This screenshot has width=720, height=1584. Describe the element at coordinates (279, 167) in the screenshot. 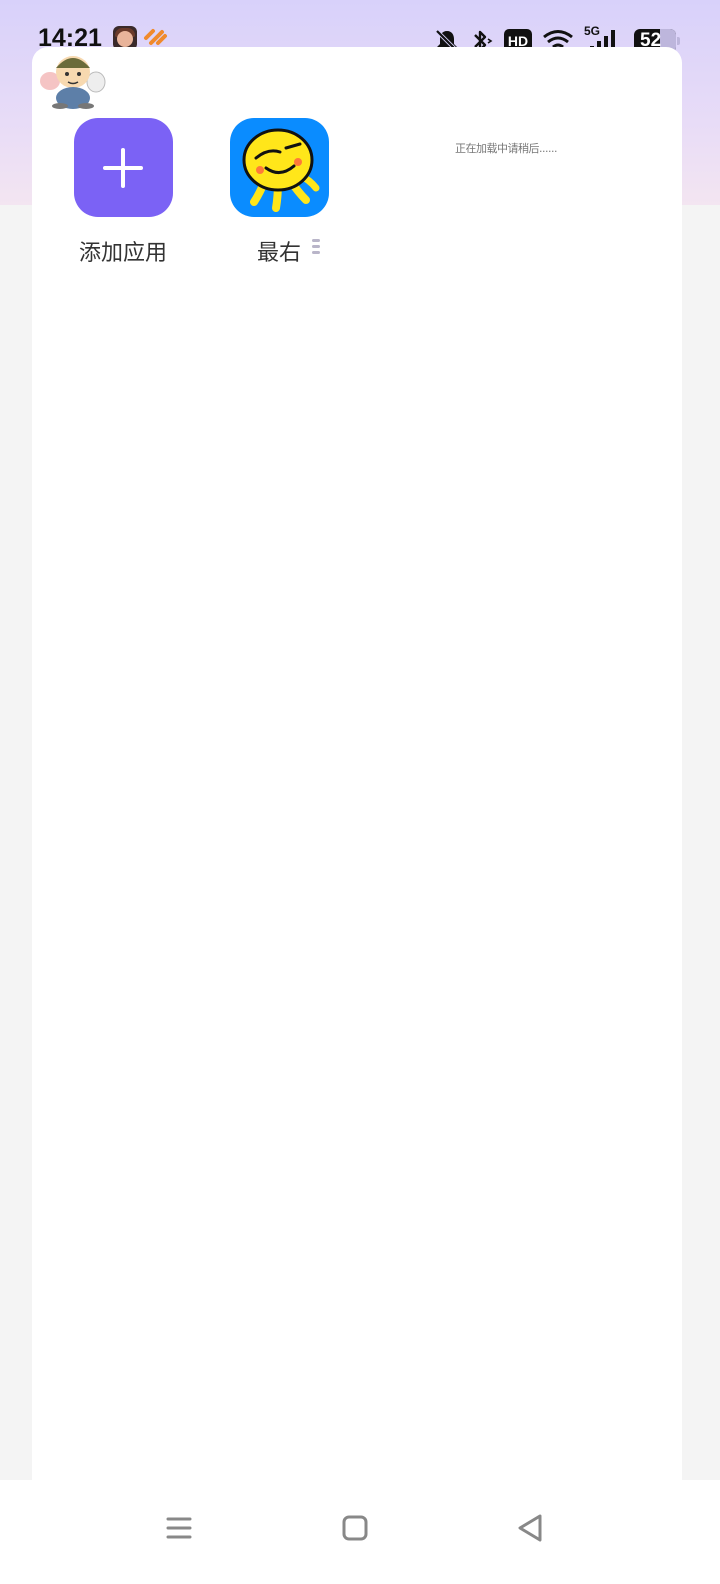

I see `zuiyou-icon` at that location.